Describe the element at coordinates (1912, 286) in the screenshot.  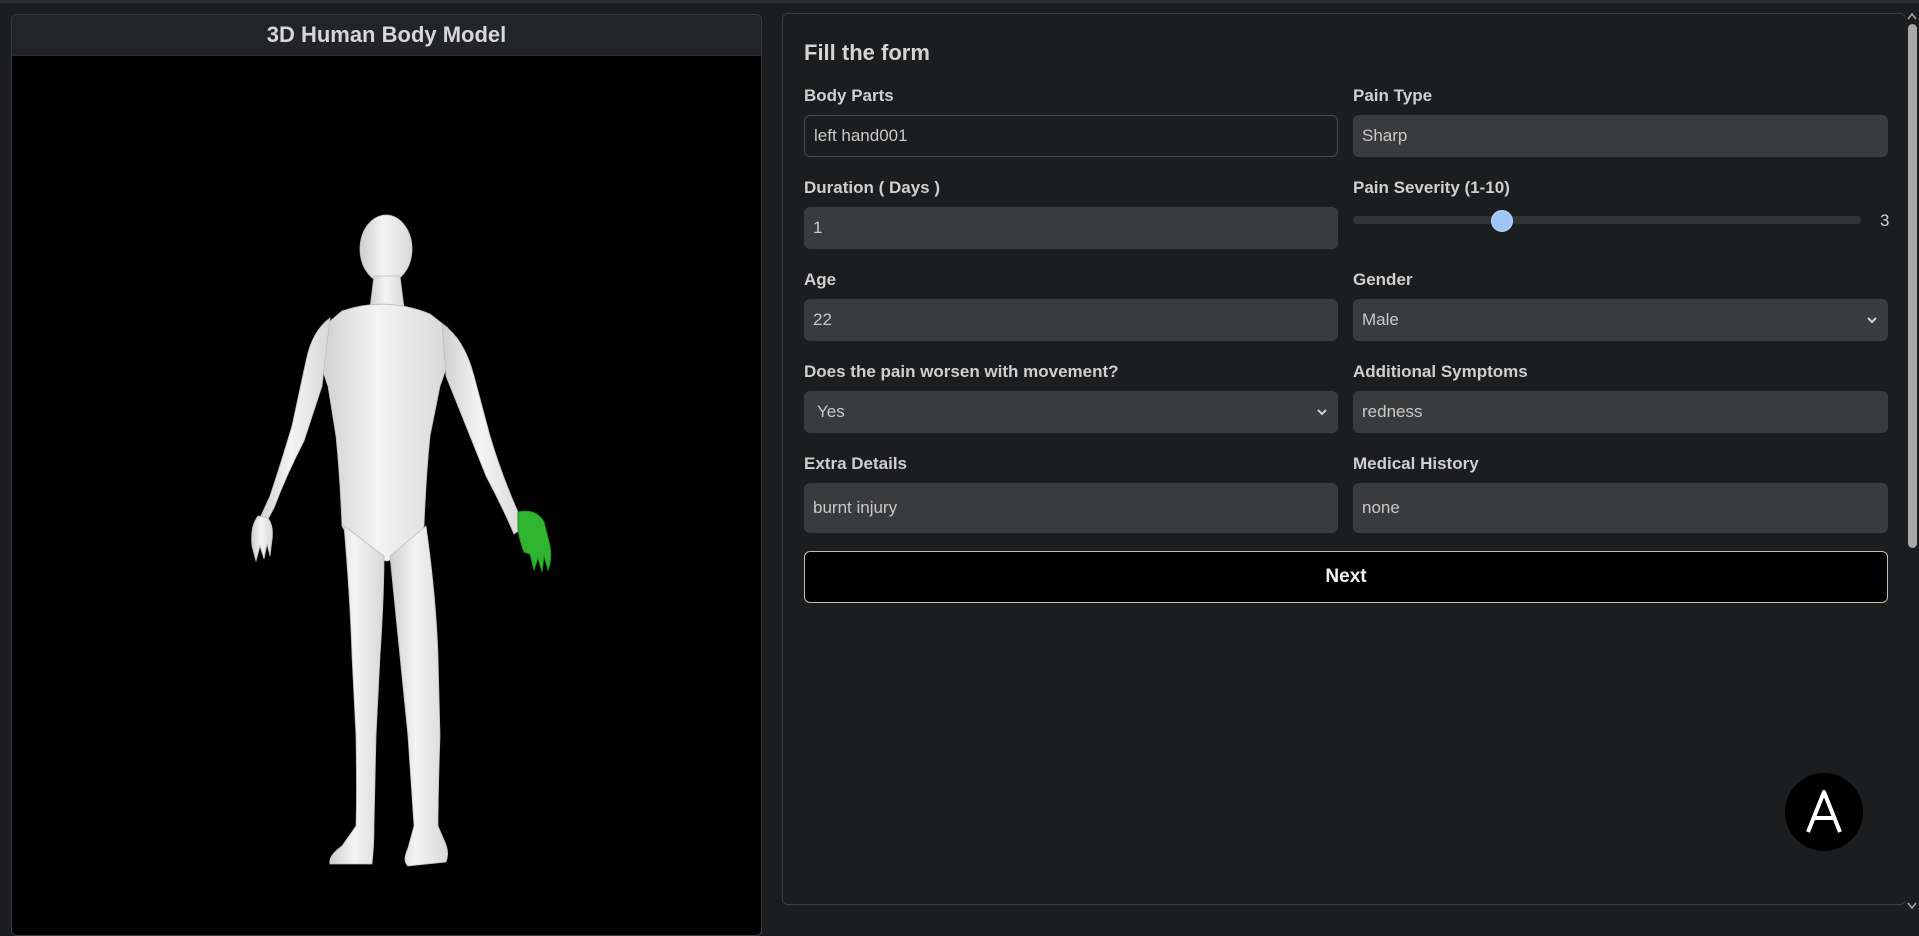
I see `scrollbar-thumb` at that location.